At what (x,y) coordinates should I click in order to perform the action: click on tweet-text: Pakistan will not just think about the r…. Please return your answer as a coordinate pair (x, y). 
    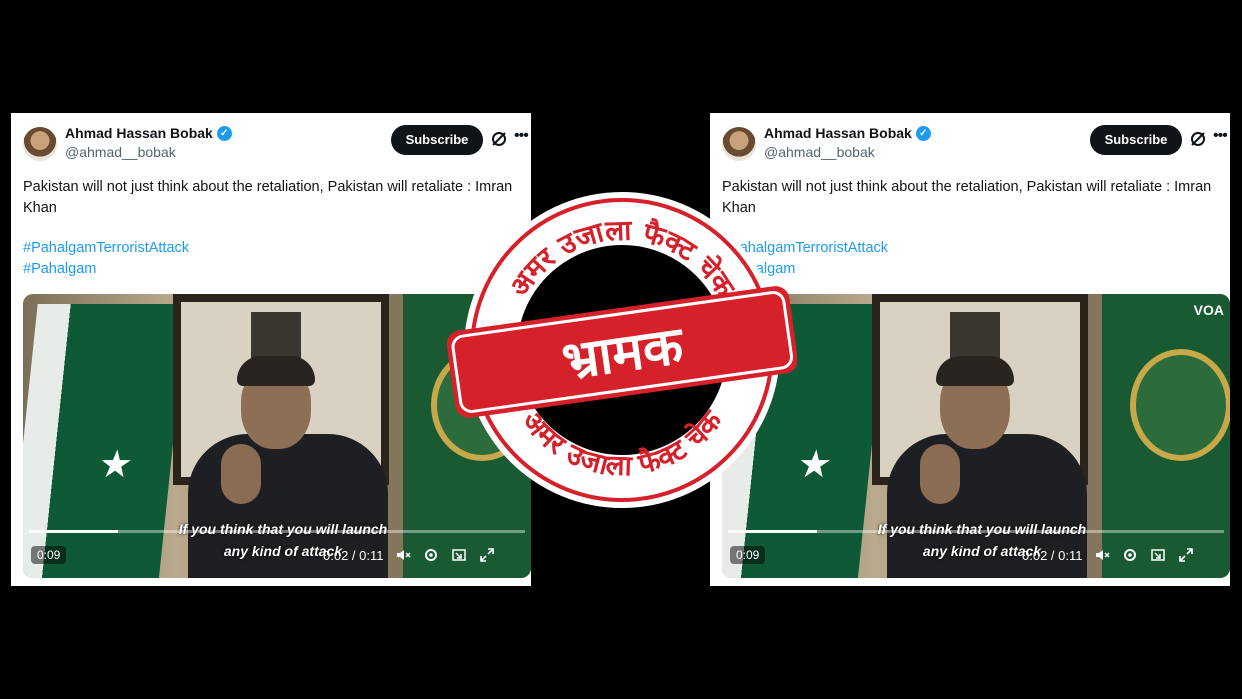
    Looking at the image, I should click on (967, 197).